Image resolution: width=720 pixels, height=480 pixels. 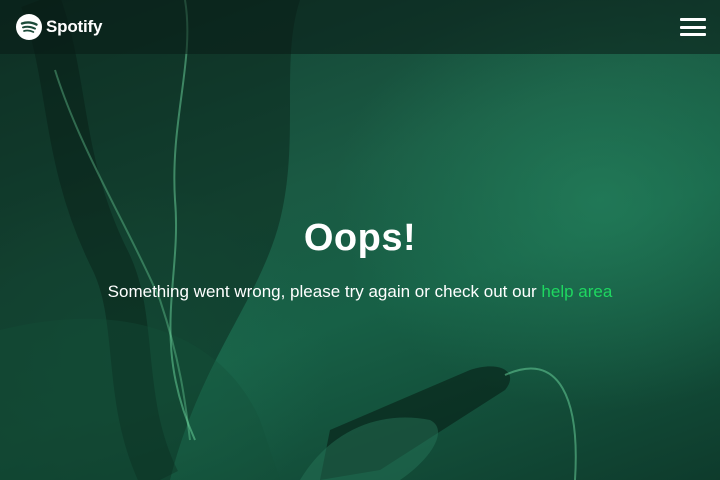 What do you see at coordinates (576, 291) in the screenshot?
I see `help-area-link: help area` at bounding box center [576, 291].